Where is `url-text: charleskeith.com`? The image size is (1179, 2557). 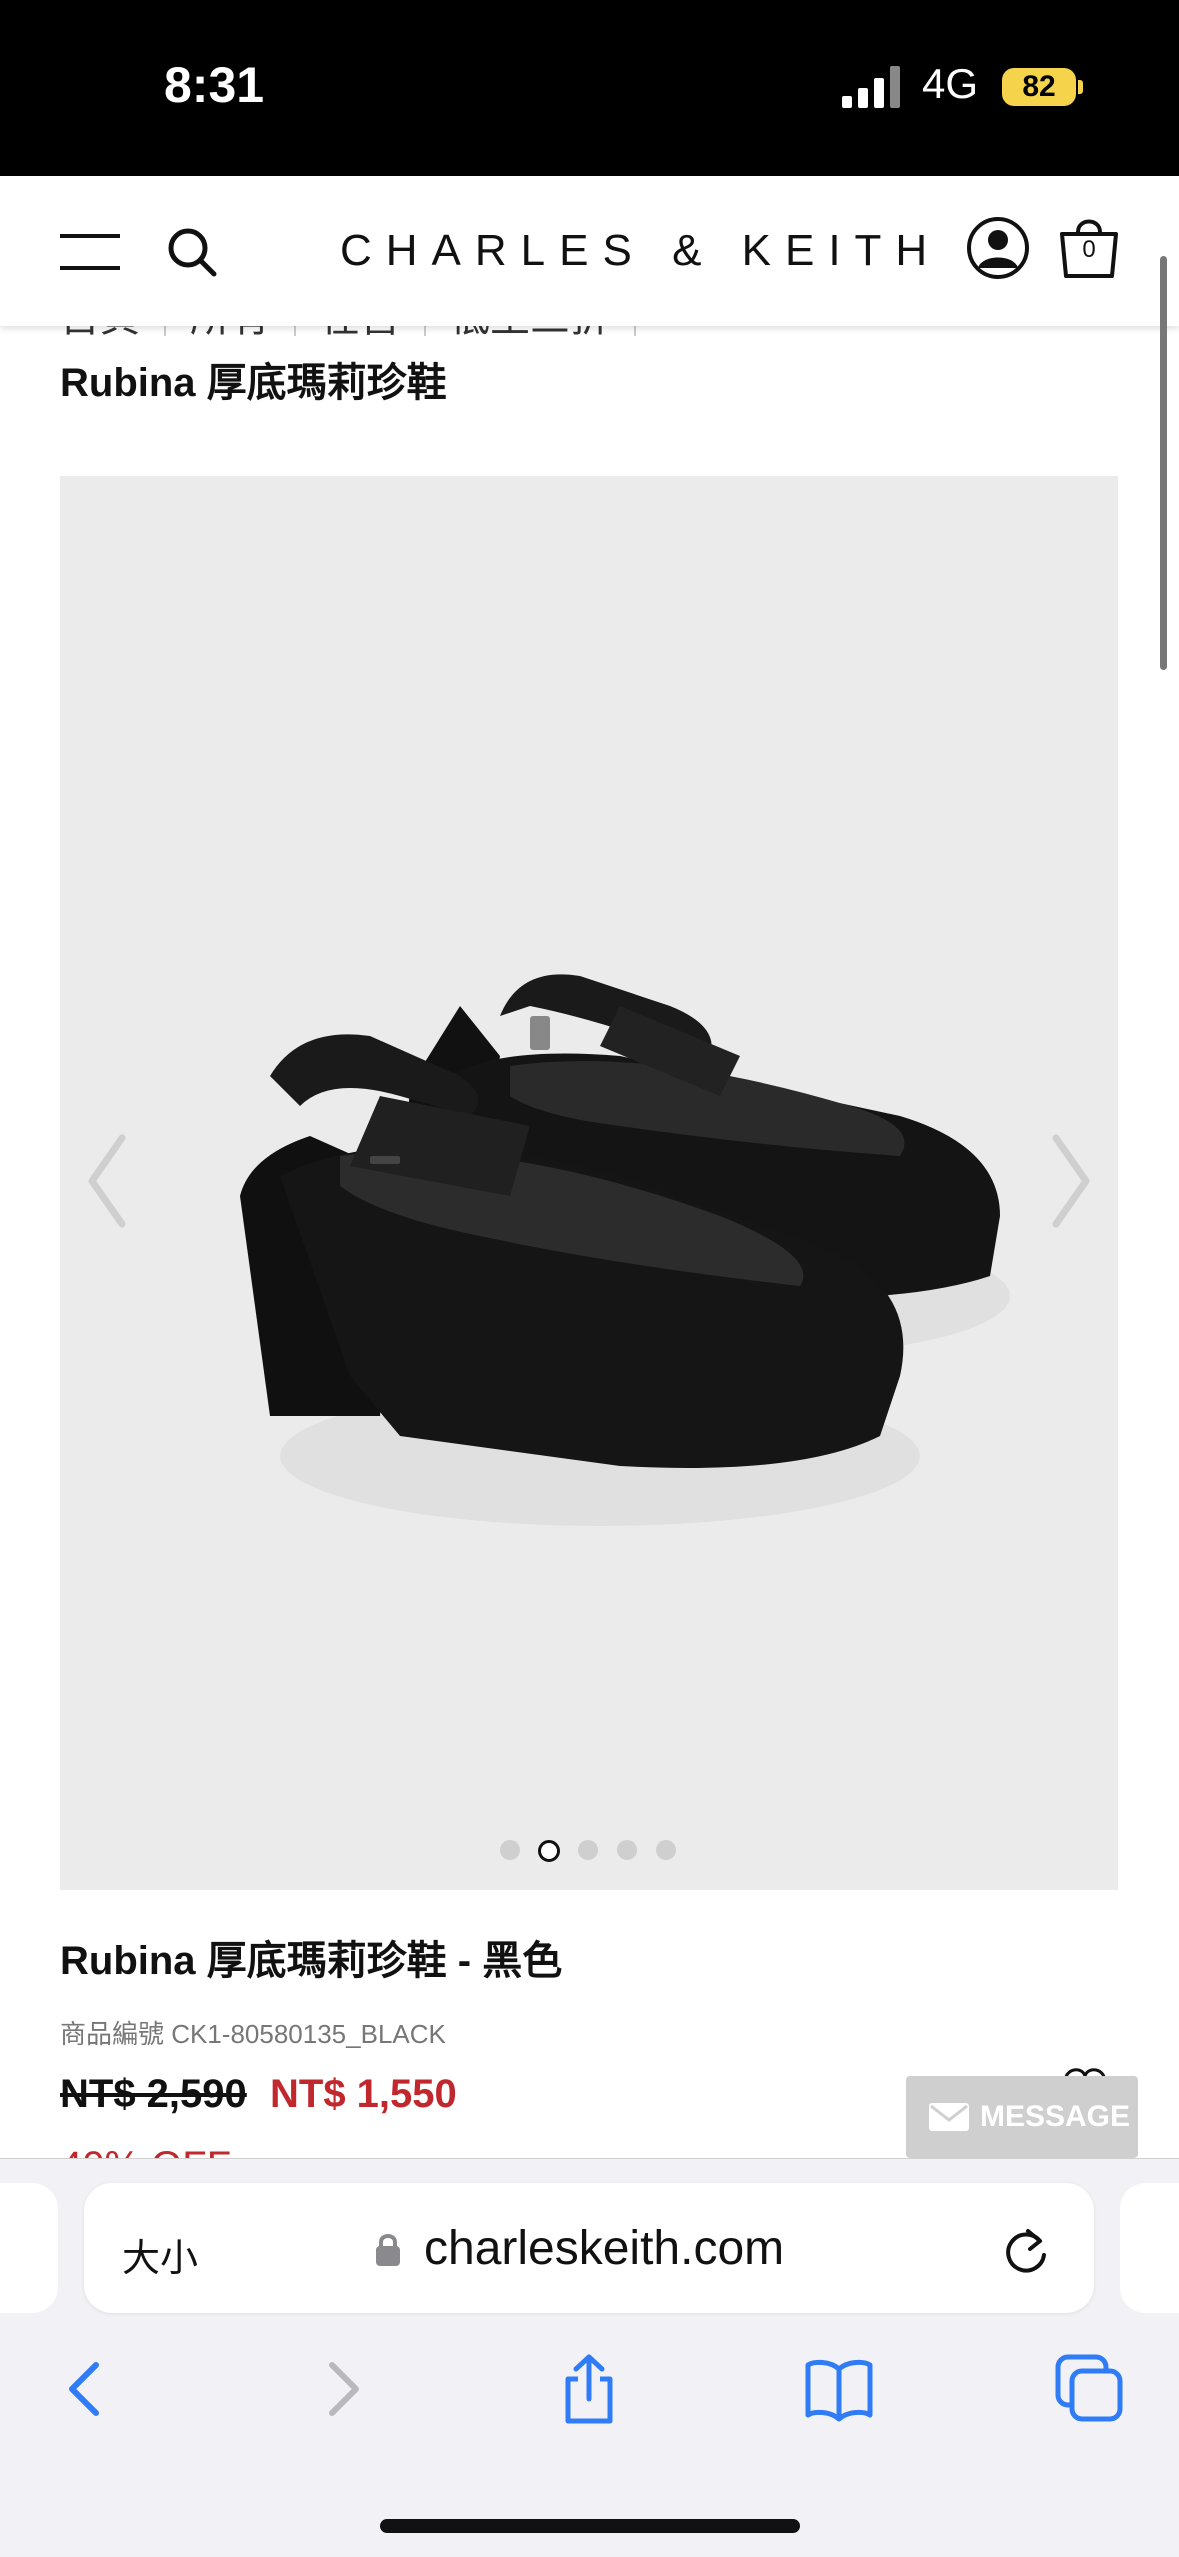 url-text: charleskeith.com is located at coordinates (604, 2248).